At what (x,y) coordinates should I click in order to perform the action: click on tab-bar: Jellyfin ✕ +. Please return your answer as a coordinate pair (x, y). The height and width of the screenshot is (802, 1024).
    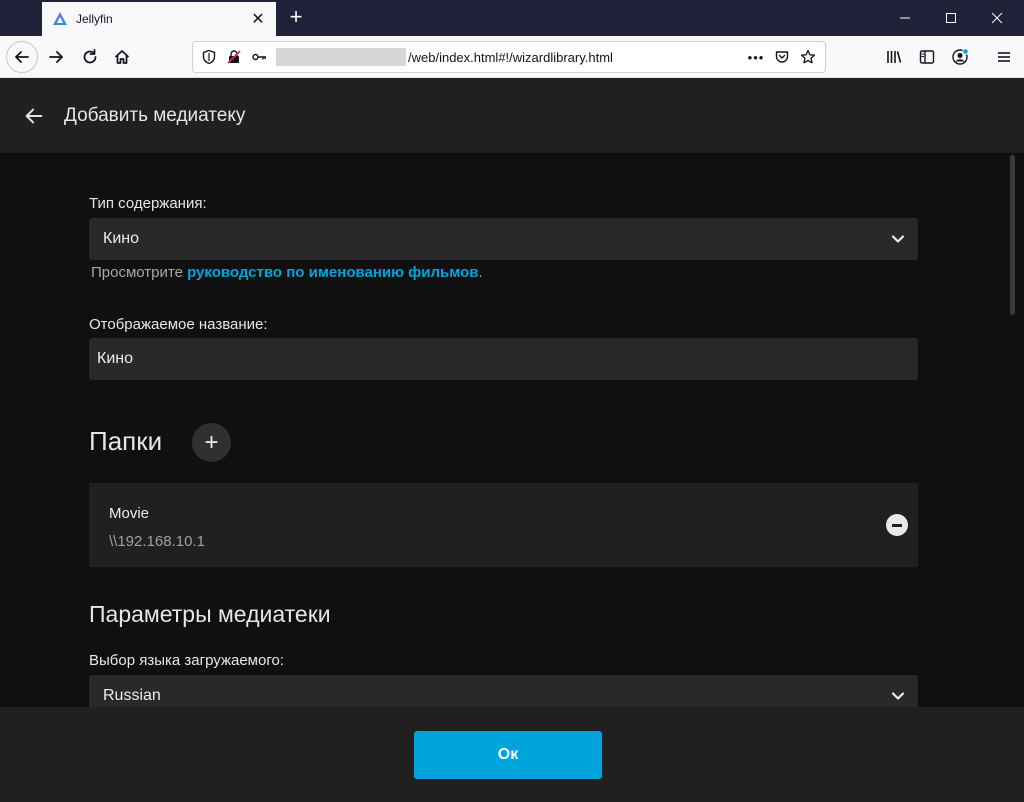
    Looking at the image, I should click on (512, 18).